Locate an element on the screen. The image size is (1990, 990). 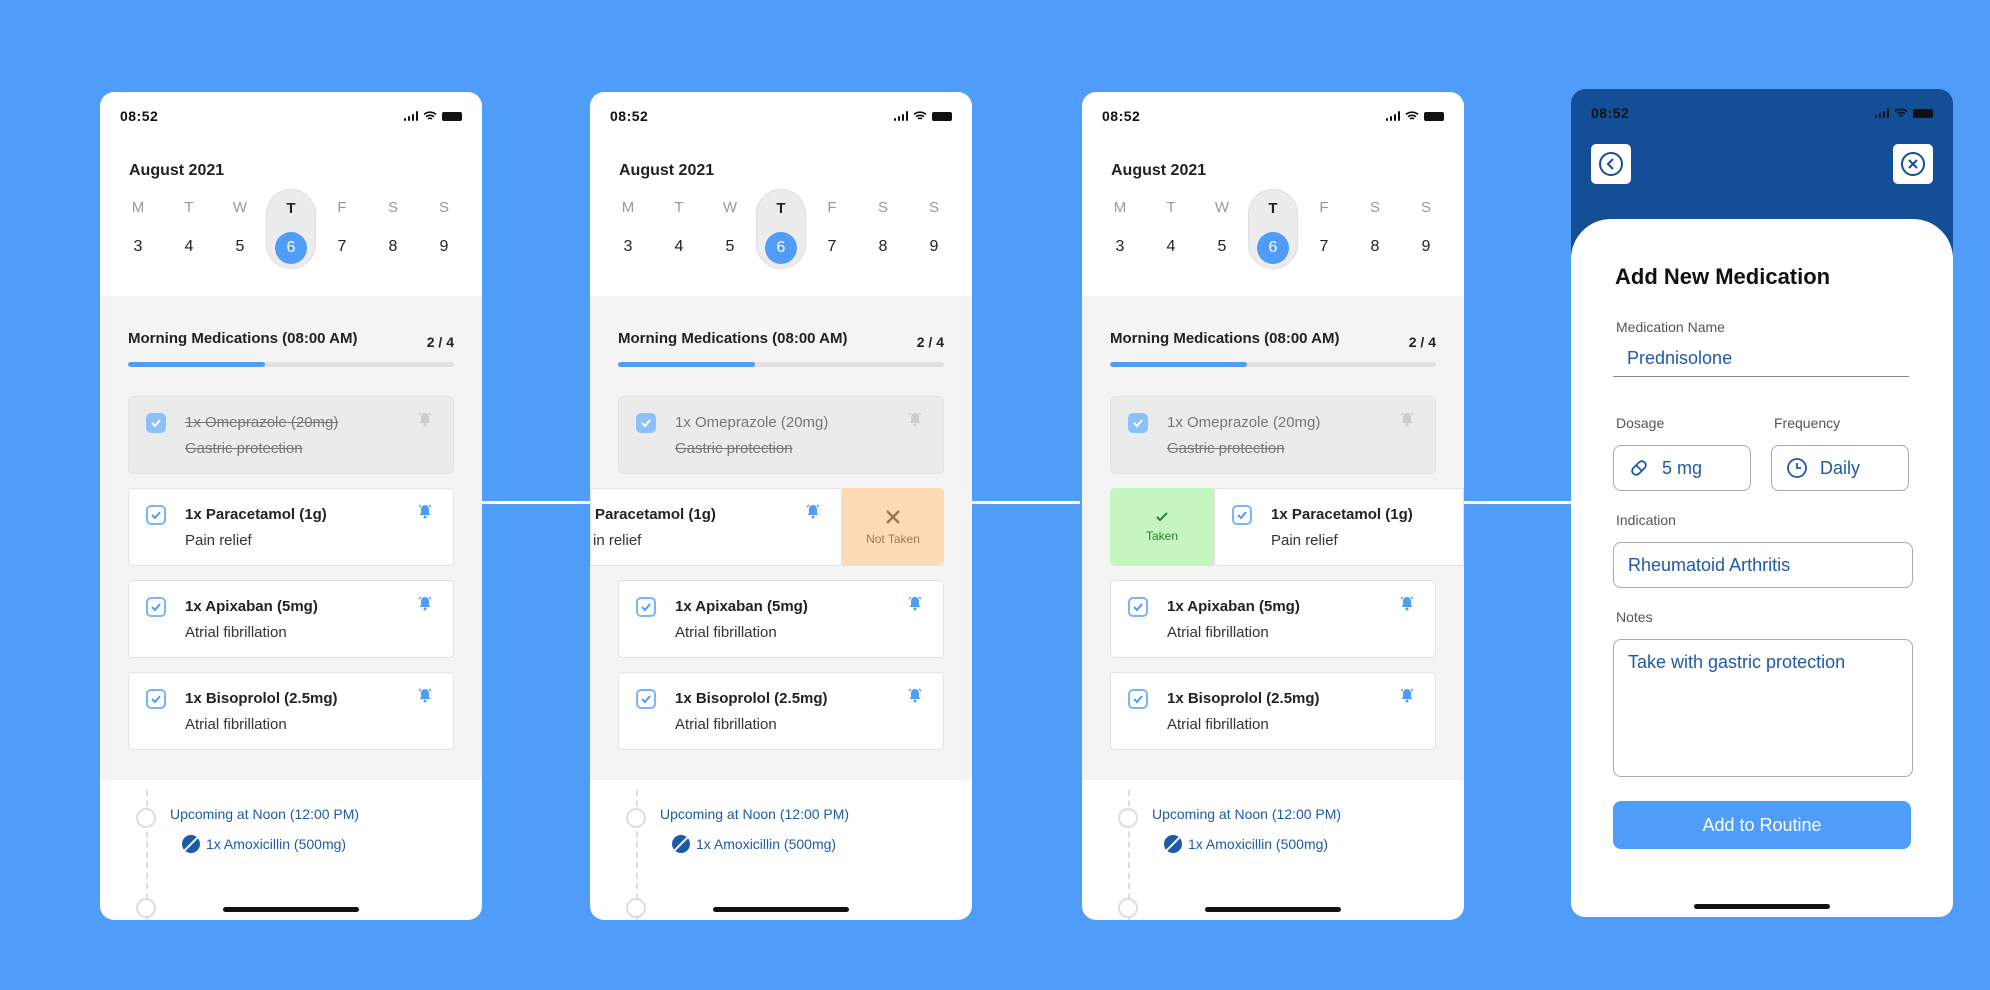
notes-value: Take with gastric protection is located at coordinates (1737, 662).